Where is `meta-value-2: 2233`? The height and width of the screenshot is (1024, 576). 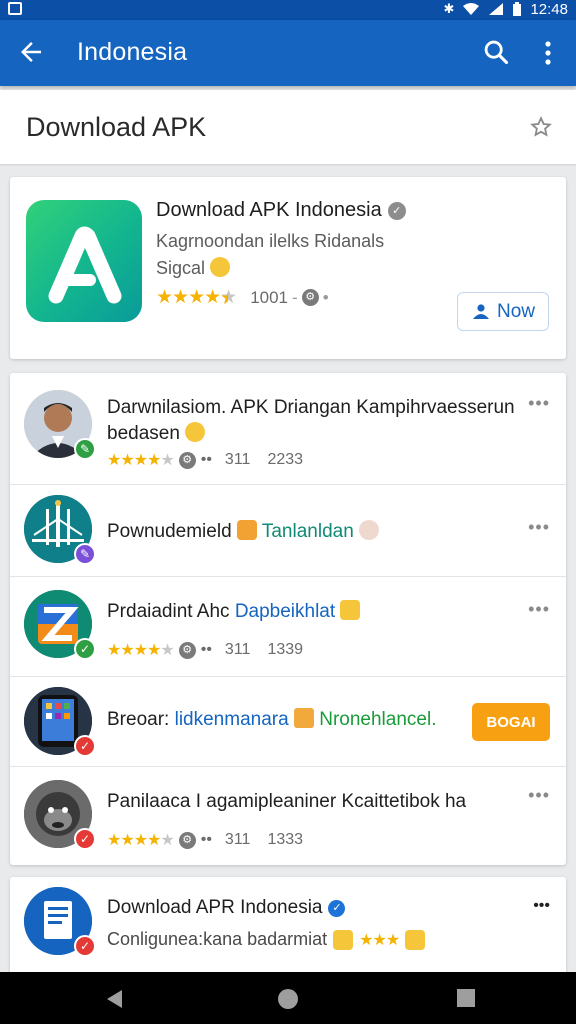
meta-value-2: 2233 is located at coordinates (285, 459).